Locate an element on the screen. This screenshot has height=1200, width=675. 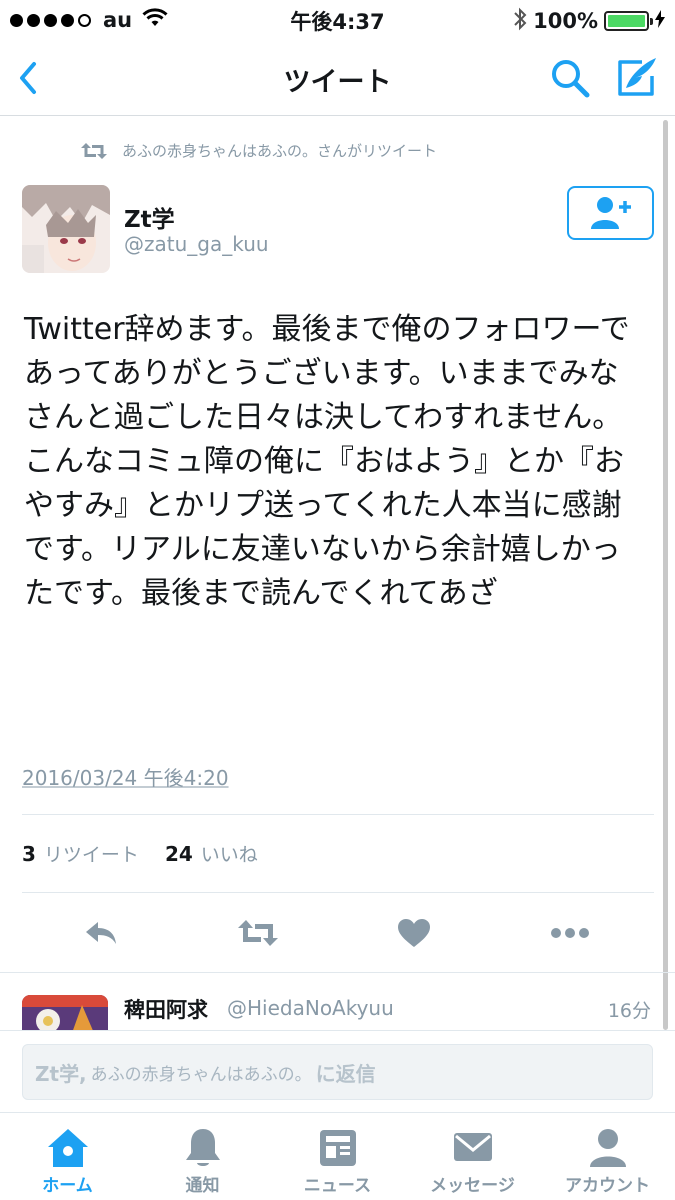
more-icon is located at coordinates (570, 933).